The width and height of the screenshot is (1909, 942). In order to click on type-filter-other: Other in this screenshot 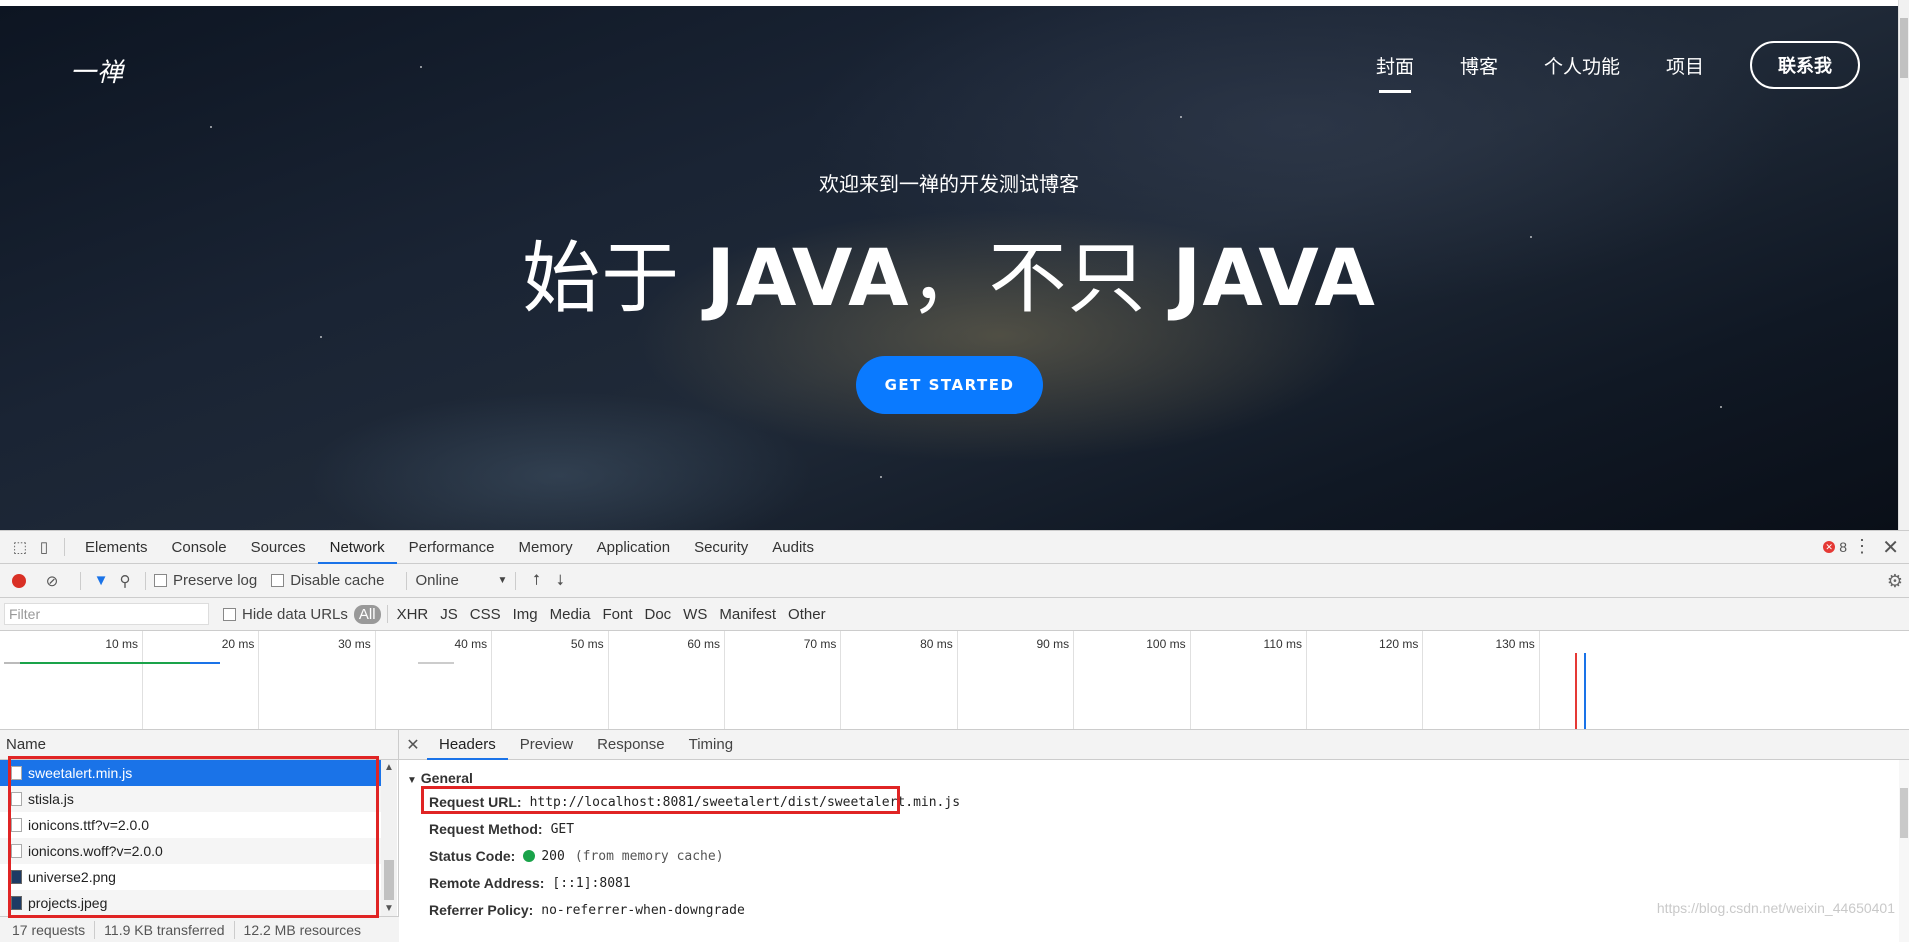, I will do `click(807, 614)`.